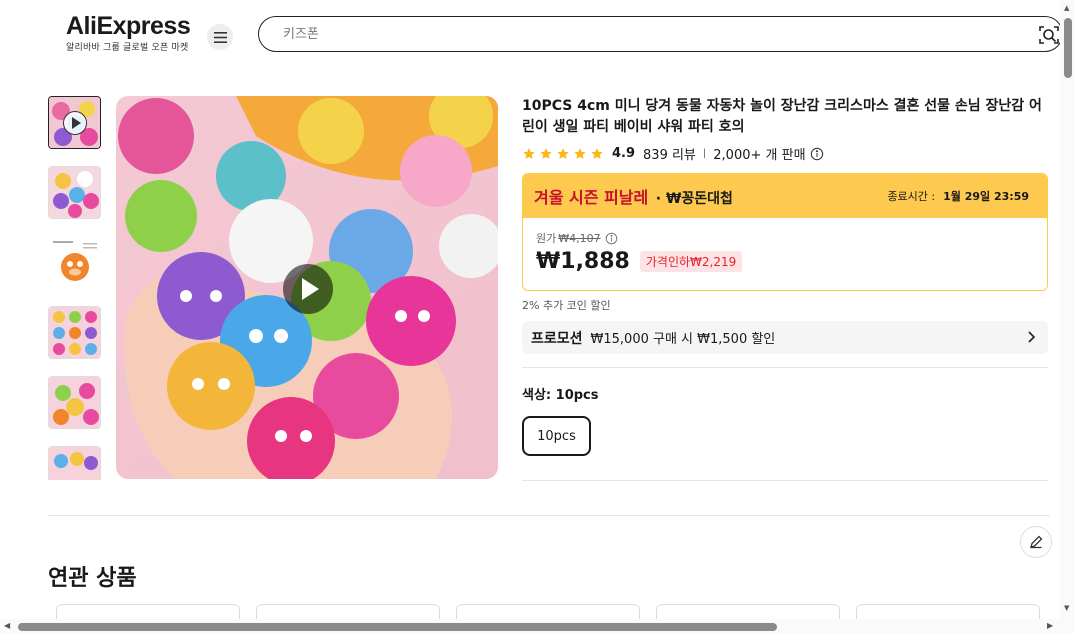 The height and width of the screenshot is (633, 1075). What do you see at coordinates (1050, 625) in the screenshot?
I see `scroll-right-icon: ▶` at bounding box center [1050, 625].